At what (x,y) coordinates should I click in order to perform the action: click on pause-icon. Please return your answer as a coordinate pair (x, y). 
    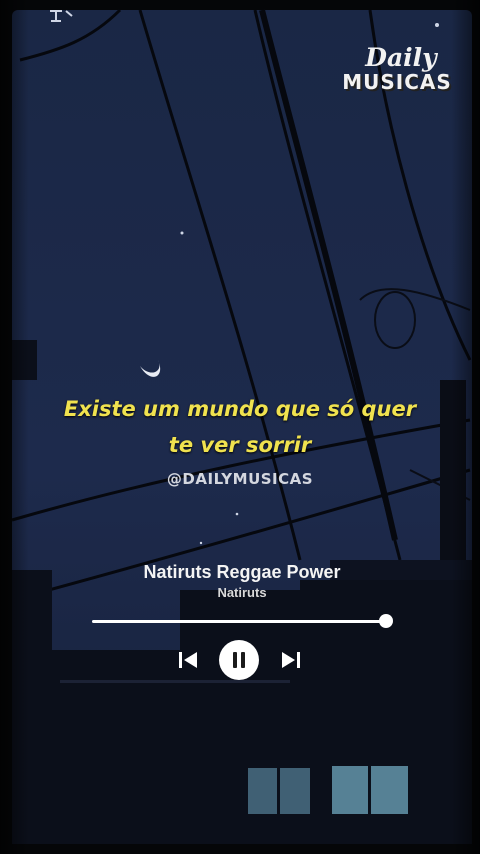
    Looking at the image, I should click on (239, 660).